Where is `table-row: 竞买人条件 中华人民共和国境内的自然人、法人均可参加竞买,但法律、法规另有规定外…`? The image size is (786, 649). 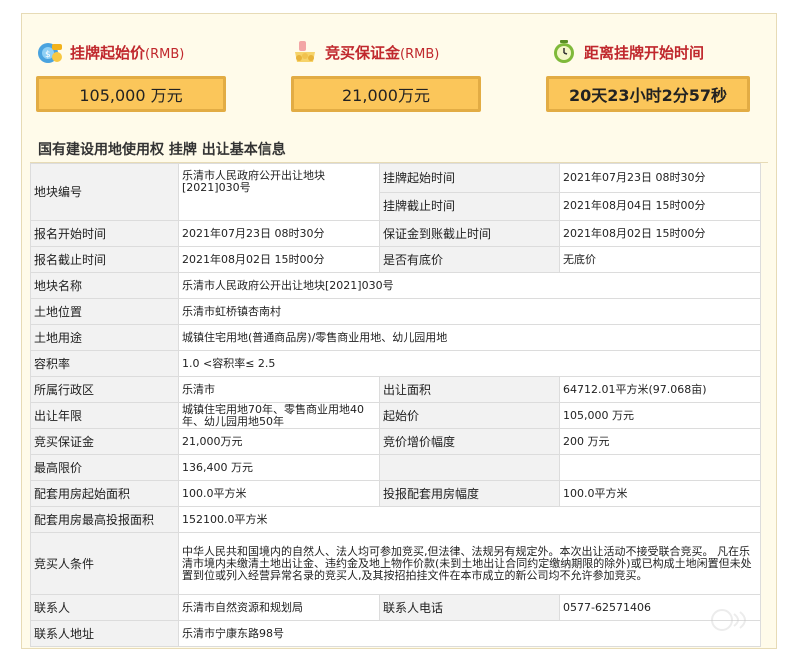 table-row: 竞买人条件 中华人民共和国境内的自然人、法人均可参加竞买,但法律、法规另有规定外… is located at coordinates (395, 563).